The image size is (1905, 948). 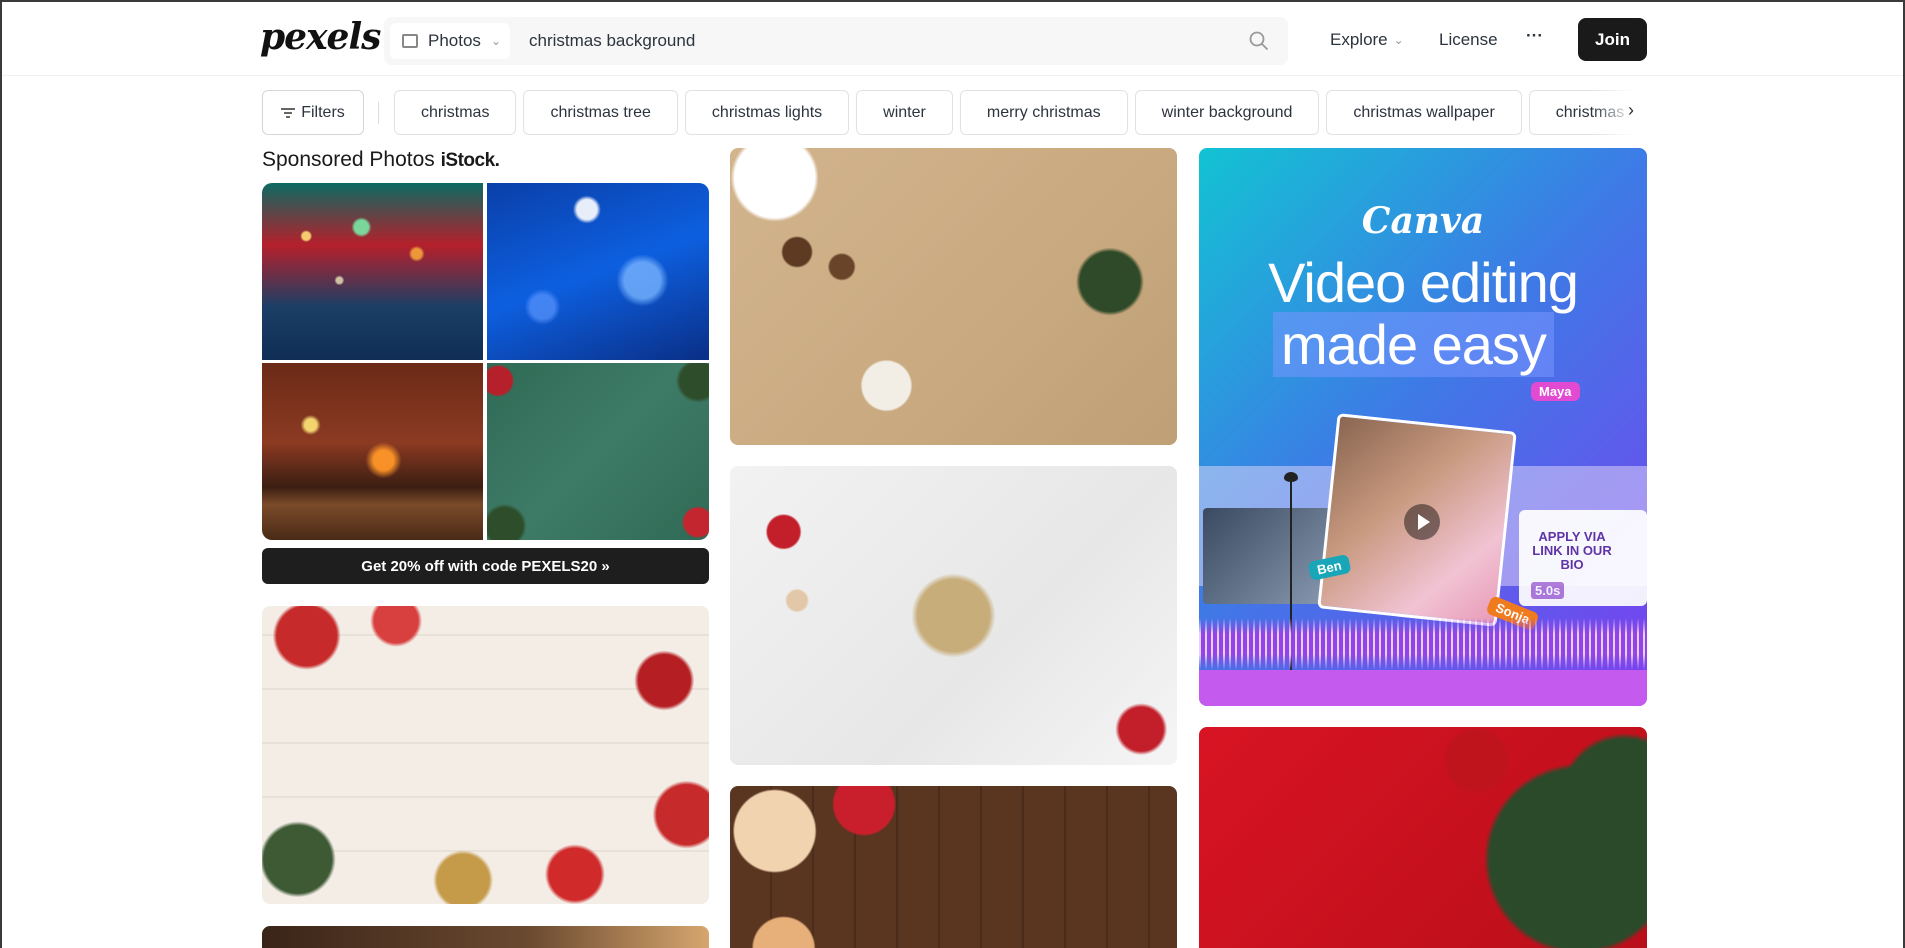 What do you see at coordinates (485, 755) in the screenshot?
I see `photo-white-wood-frame` at bounding box center [485, 755].